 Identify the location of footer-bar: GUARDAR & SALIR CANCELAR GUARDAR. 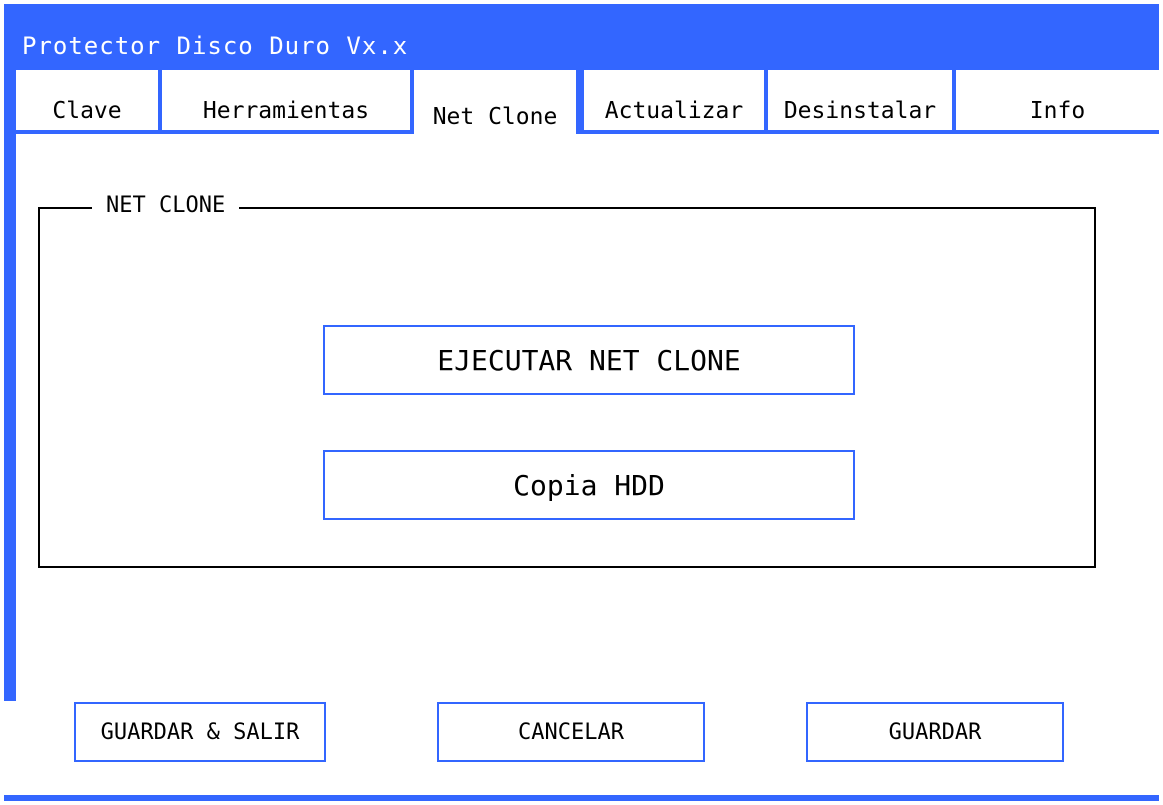
(581, 748).